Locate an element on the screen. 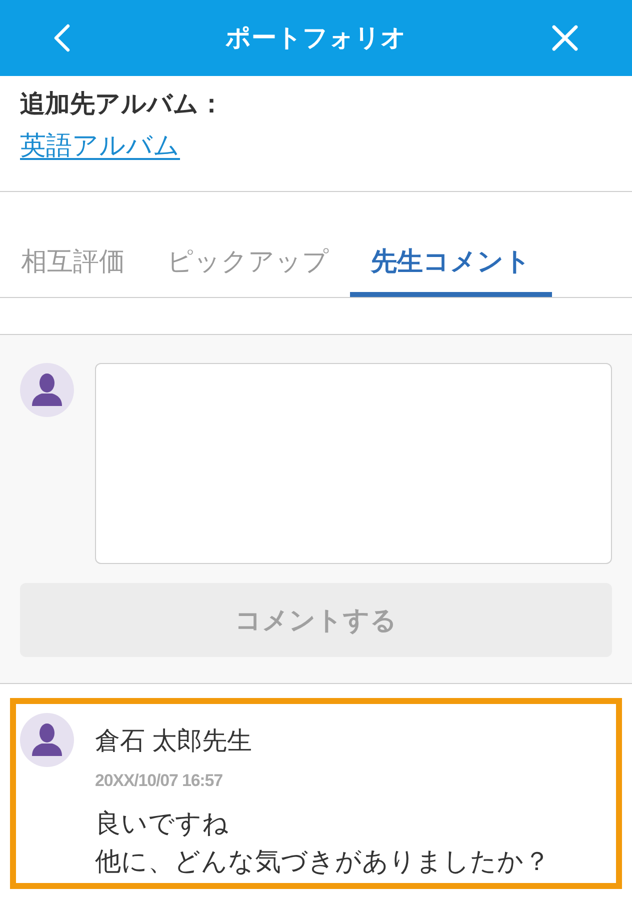  back-chevron-icon is located at coordinates (62, 38).